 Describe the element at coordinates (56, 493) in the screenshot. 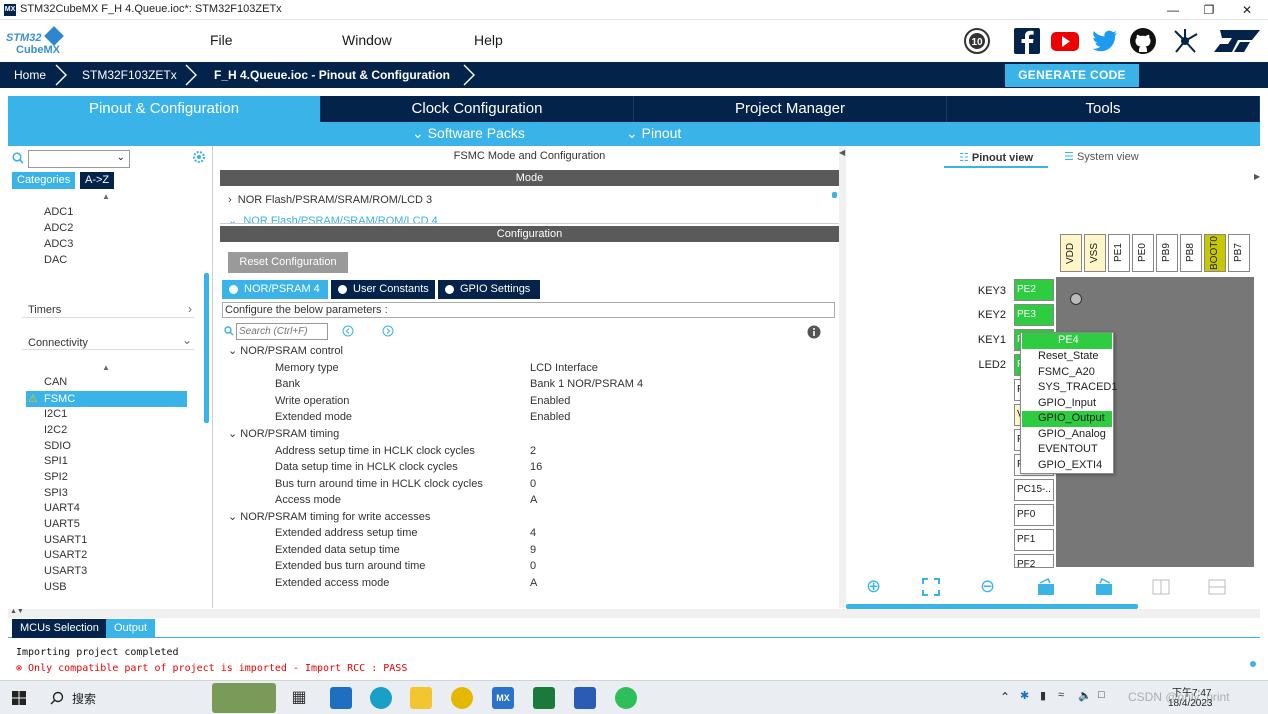

I see `list-item: SPI3` at that location.